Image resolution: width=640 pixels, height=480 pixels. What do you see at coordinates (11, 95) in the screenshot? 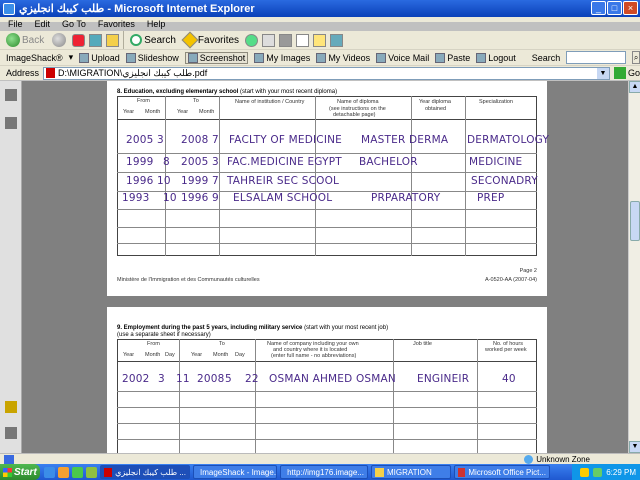
I see `pages-icon` at bounding box center [11, 95].